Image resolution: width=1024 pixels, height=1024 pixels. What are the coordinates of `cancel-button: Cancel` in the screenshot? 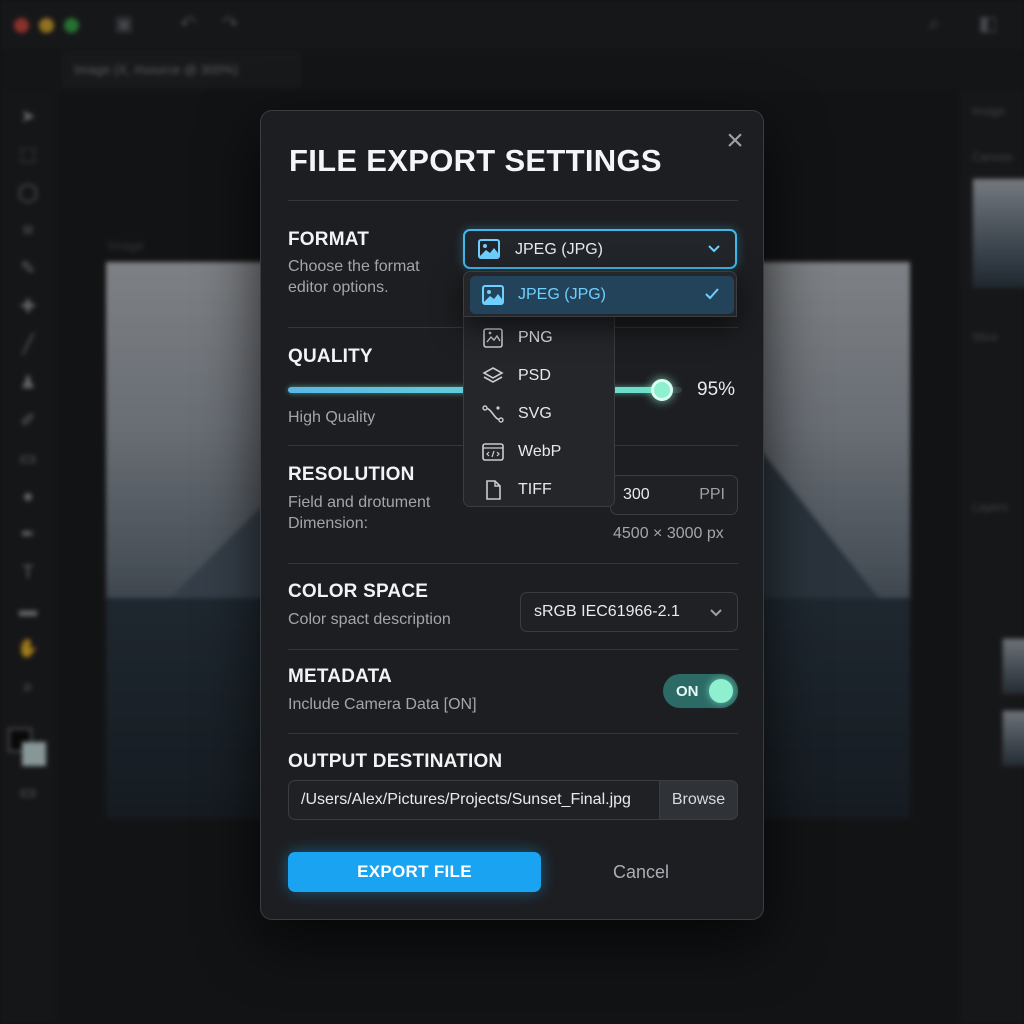 It's located at (641, 872).